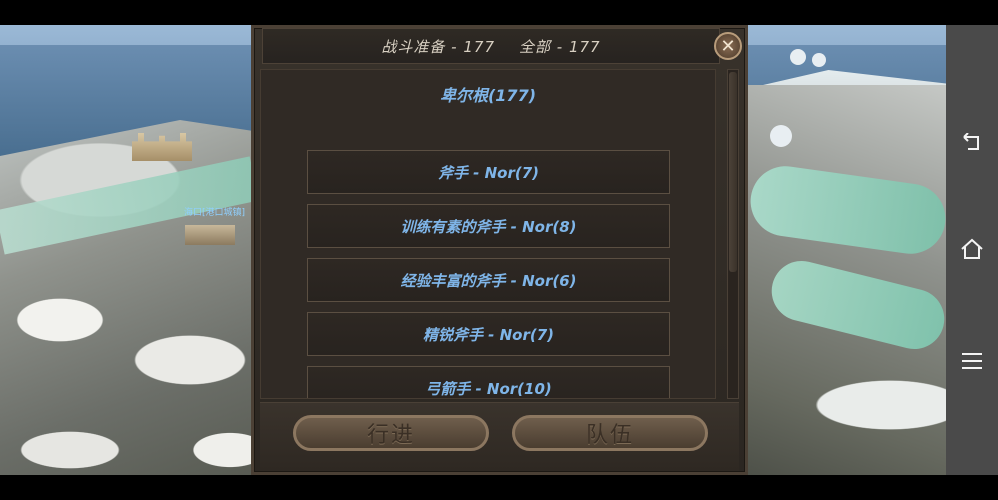  Describe the element at coordinates (560, 46) in the screenshot. I see `total-count: 全部 - 177` at that location.